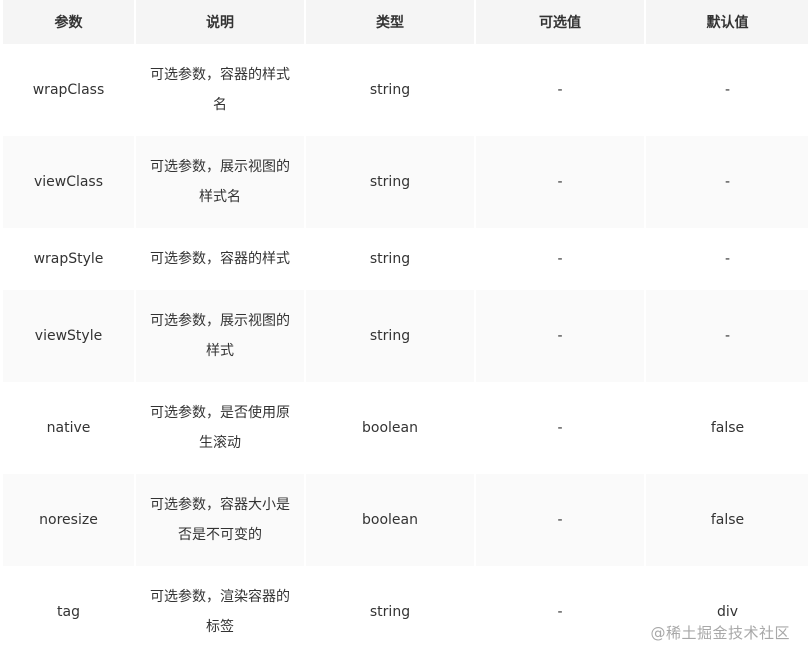 The width and height of the screenshot is (808, 661). What do you see at coordinates (68, 22) in the screenshot?
I see `header-param: 参数` at bounding box center [68, 22].